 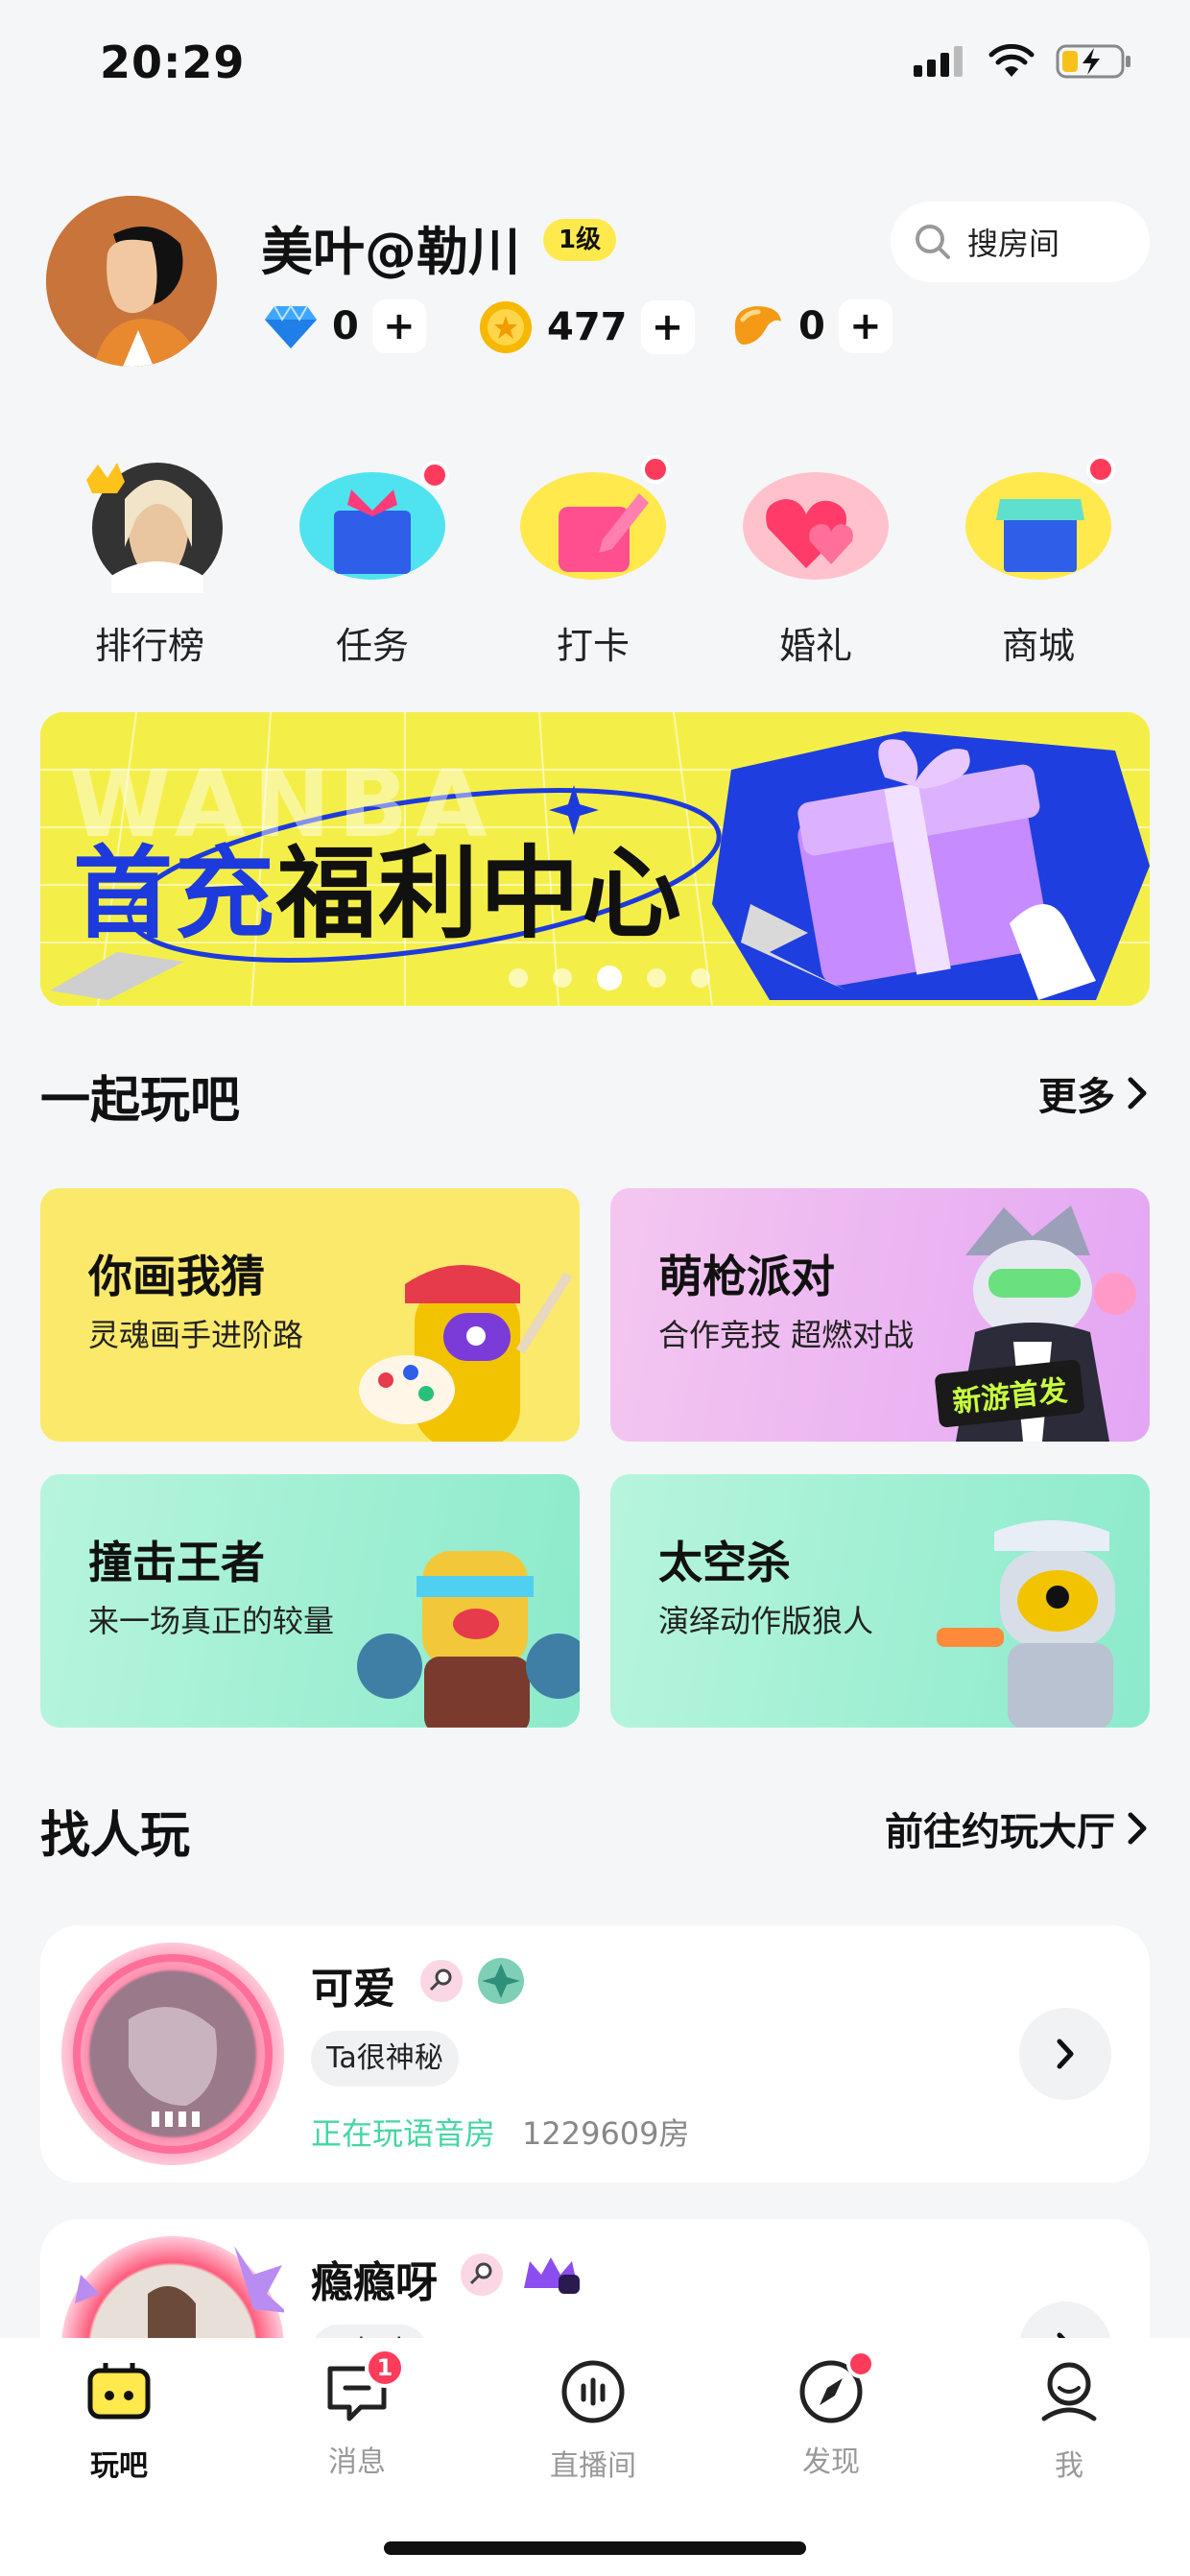 I want to click on game-card-cute-gun-party: 新游首发 萌枪派对 合作竞技 超燃对战, so click(x=880, y=1315).